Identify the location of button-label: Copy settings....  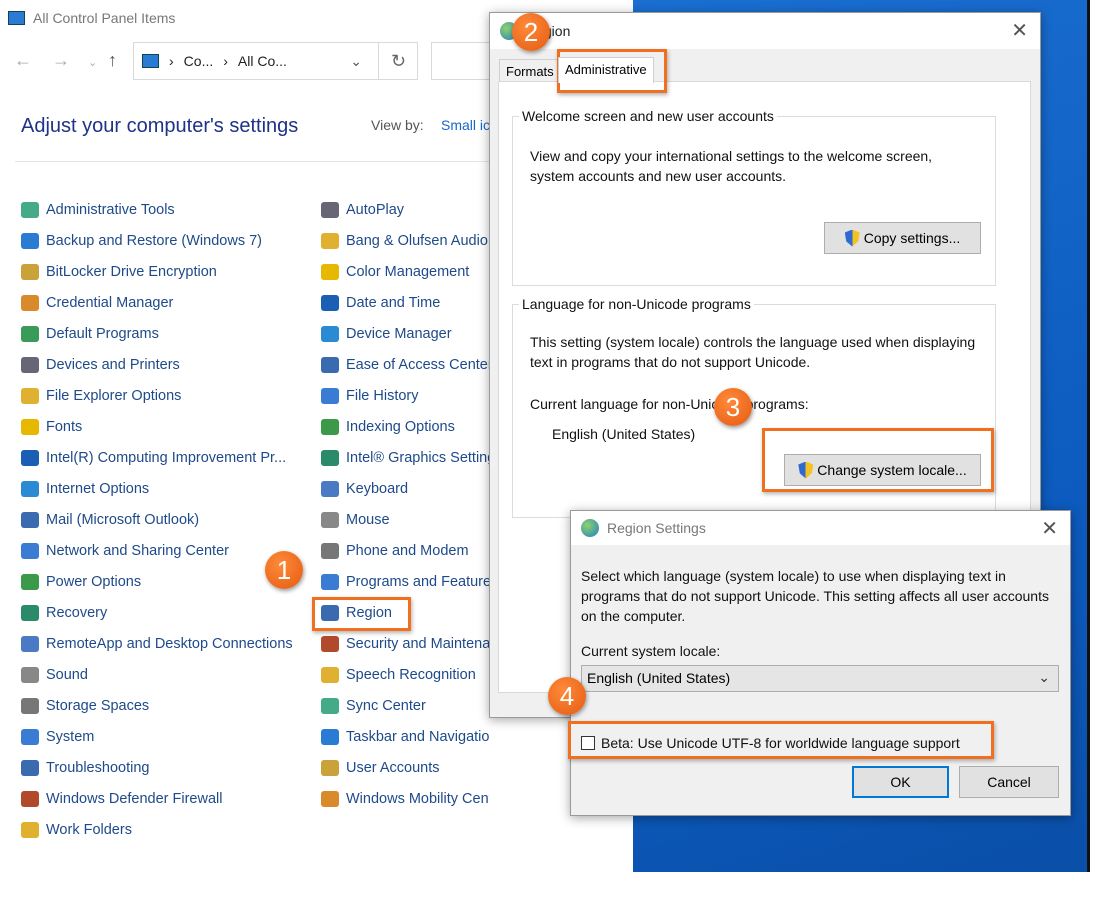
(912, 238).